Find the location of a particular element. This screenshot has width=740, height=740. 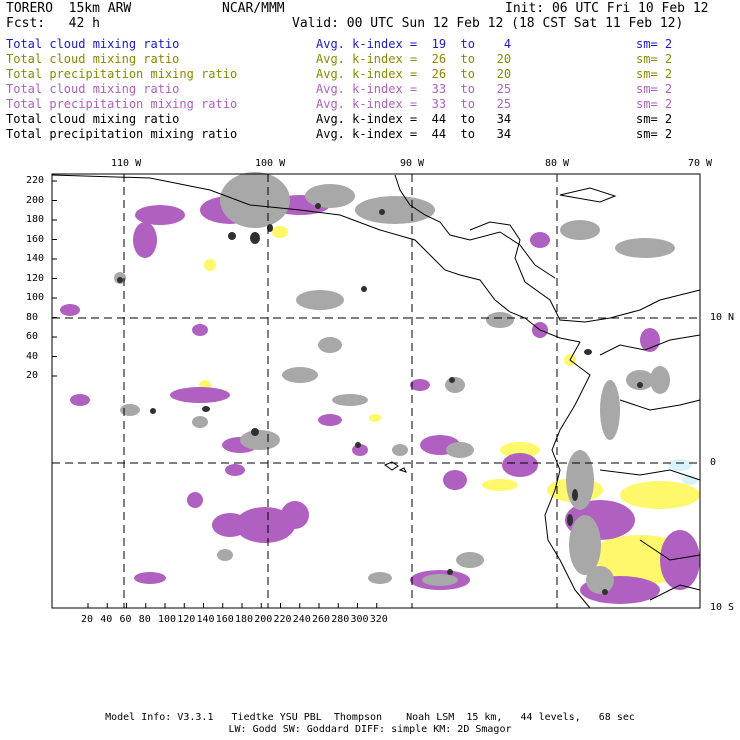

cyan-field-area is located at coordinates (680, 465).